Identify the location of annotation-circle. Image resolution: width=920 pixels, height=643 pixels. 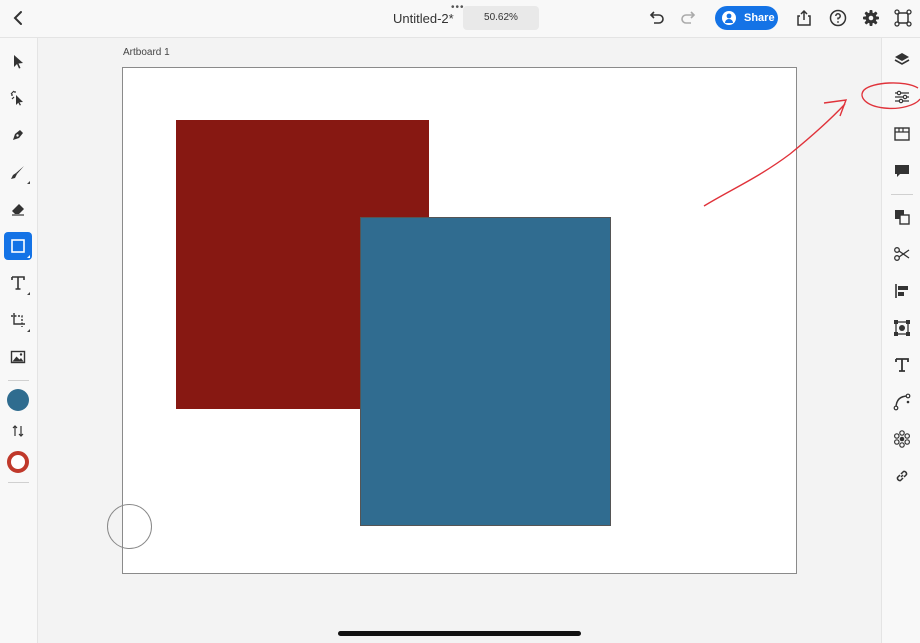
(890, 96).